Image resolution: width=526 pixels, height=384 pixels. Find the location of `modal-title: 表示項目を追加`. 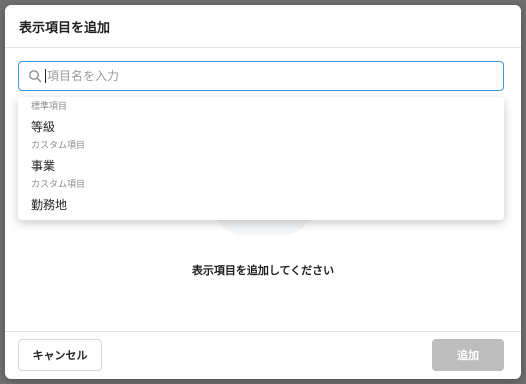

modal-title: 表示項目を追加 is located at coordinates (65, 28).